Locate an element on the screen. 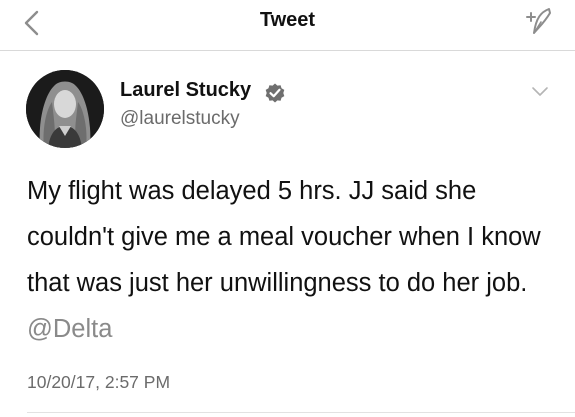 This screenshot has width=575, height=417. avatar is located at coordinates (65, 109).